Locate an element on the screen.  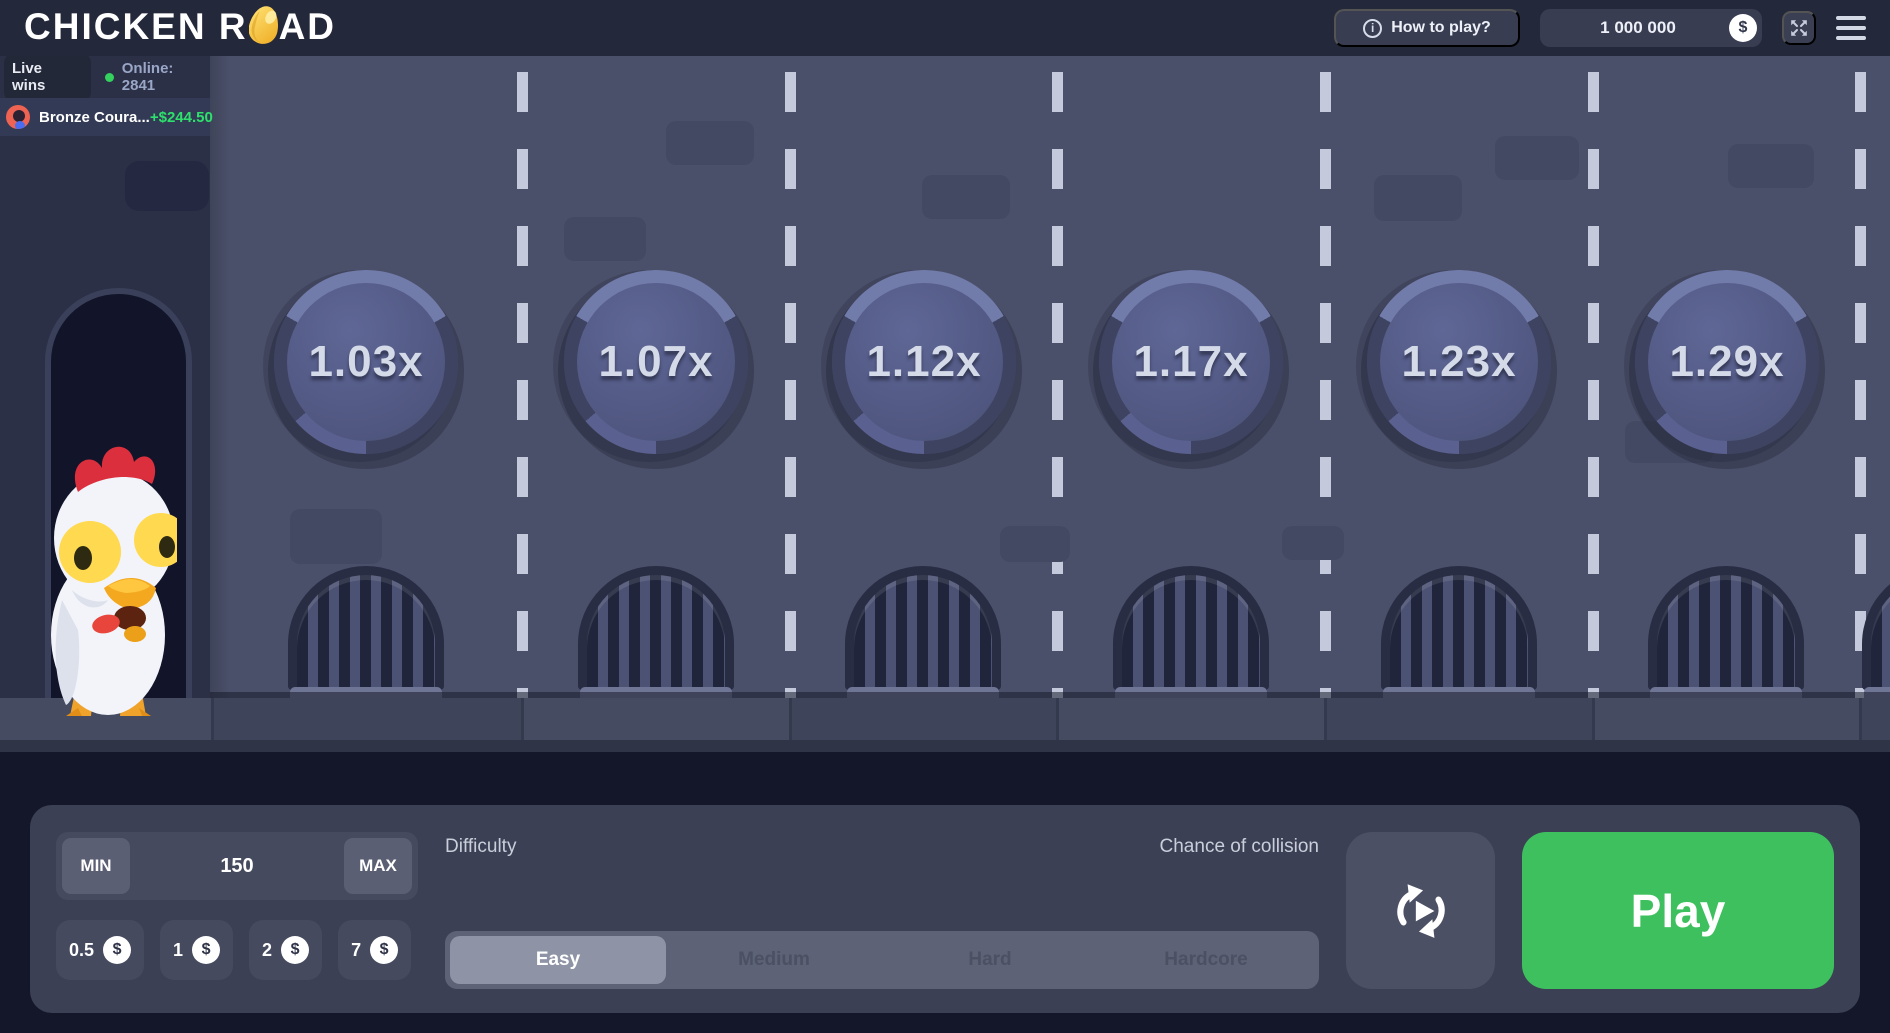
top-bar-actions: i How to play? 1 000 000 $ is located at coordinates (1600, 28).